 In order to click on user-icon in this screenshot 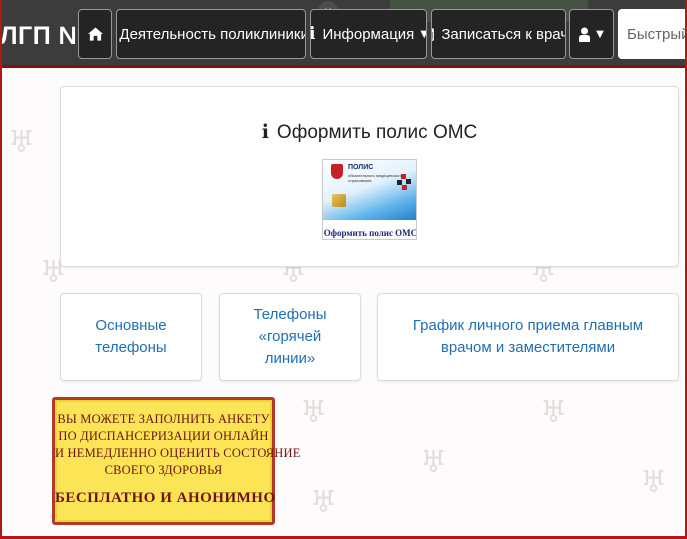, I will do `click(585, 34)`.